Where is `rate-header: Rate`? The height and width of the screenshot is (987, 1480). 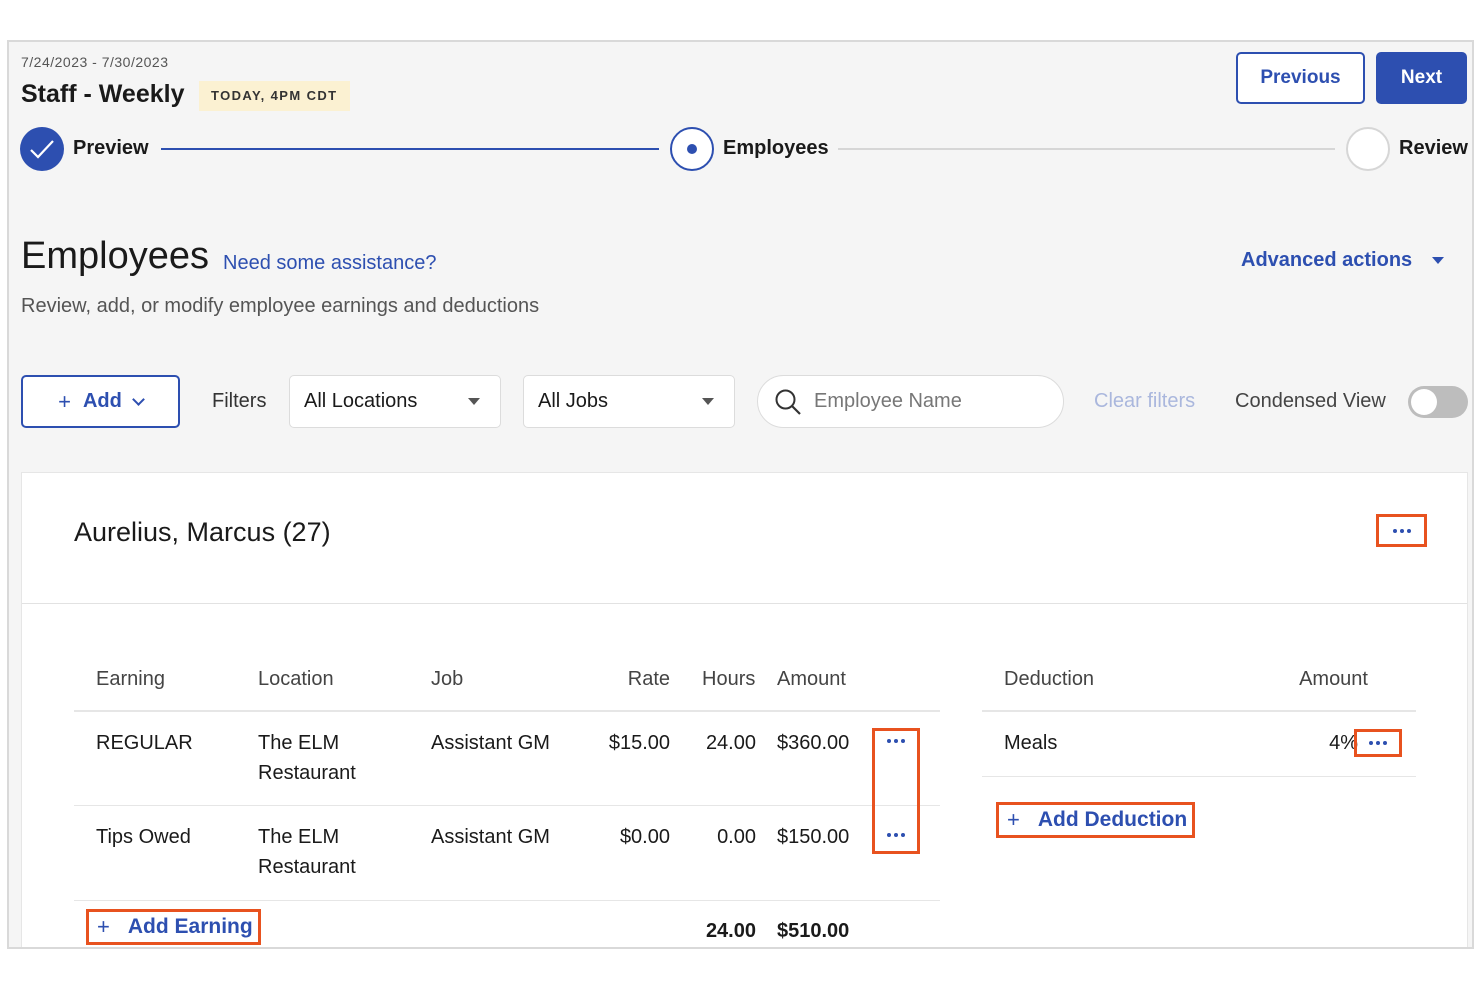
rate-header: Rate is located at coordinates (648, 679).